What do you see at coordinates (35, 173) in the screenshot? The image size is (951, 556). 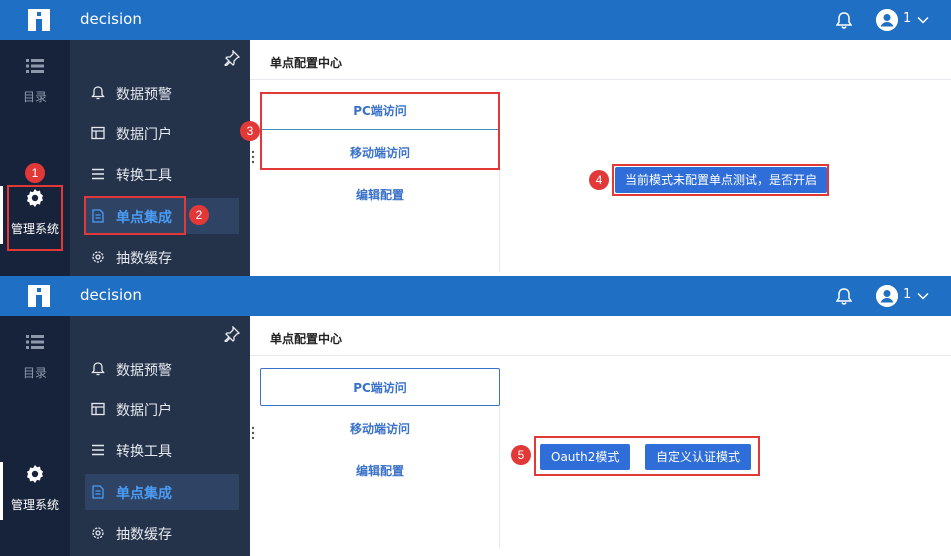 I see `annotation-marker-1: 1` at bounding box center [35, 173].